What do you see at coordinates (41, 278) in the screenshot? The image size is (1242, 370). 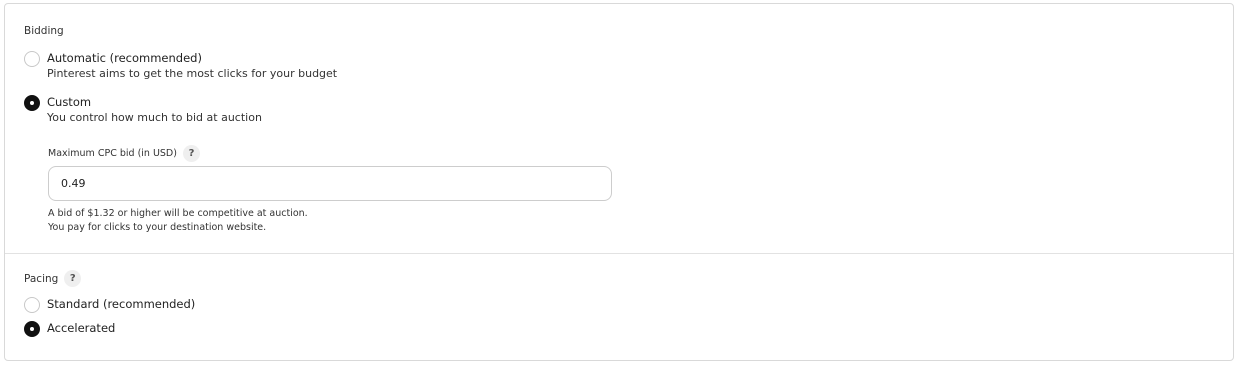 I see `pacing-section-title: Pacing` at bounding box center [41, 278].